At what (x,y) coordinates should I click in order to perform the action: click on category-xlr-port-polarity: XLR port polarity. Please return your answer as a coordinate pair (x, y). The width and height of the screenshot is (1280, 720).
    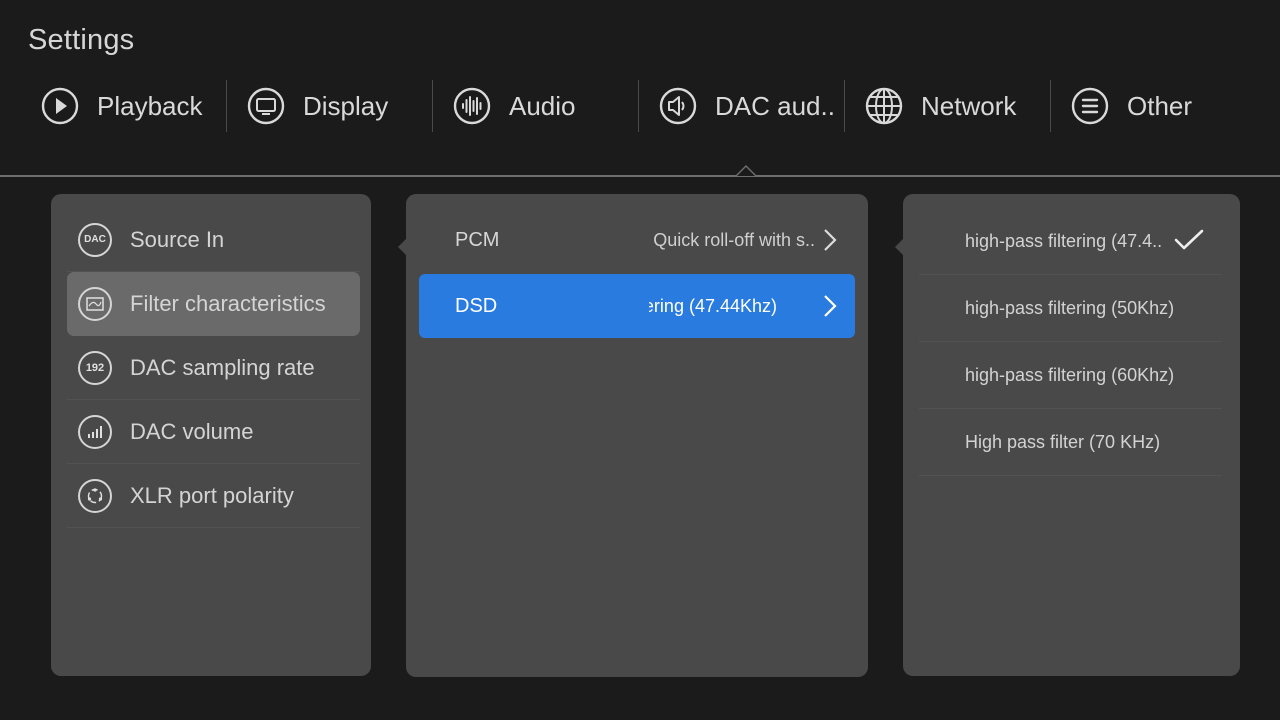
    Looking at the image, I should click on (213, 496).